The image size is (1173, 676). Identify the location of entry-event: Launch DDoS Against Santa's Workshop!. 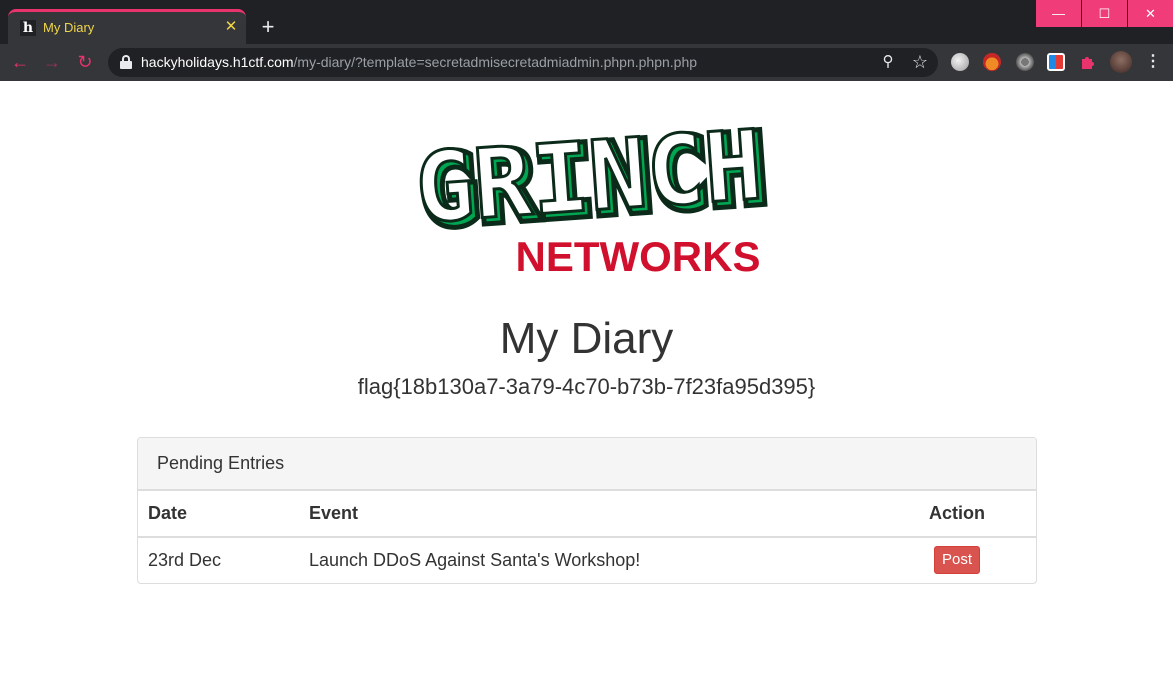
(475, 559).